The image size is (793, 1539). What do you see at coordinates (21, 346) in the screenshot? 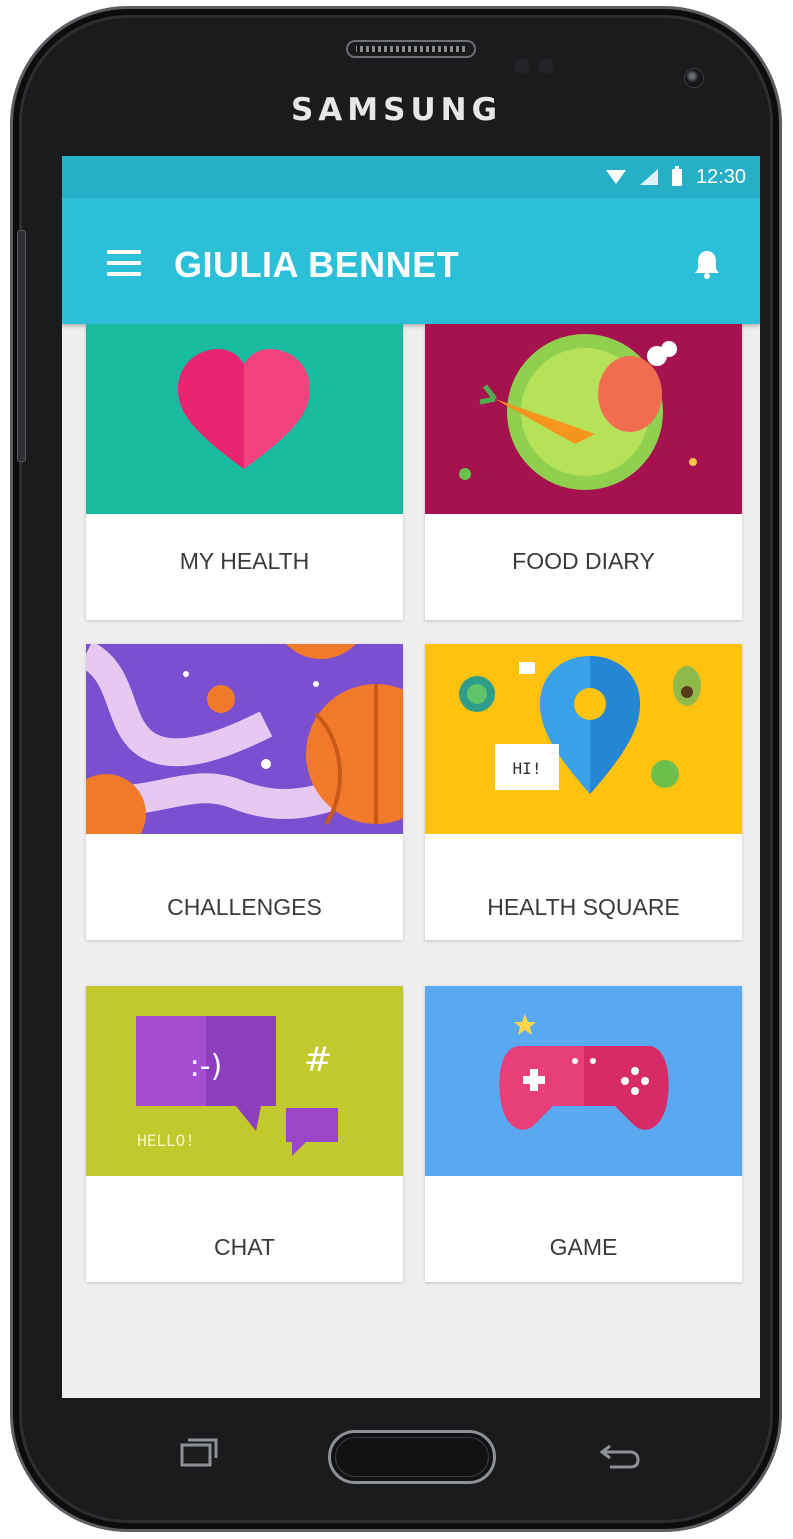
I see `volume-key` at bounding box center [21, 346].